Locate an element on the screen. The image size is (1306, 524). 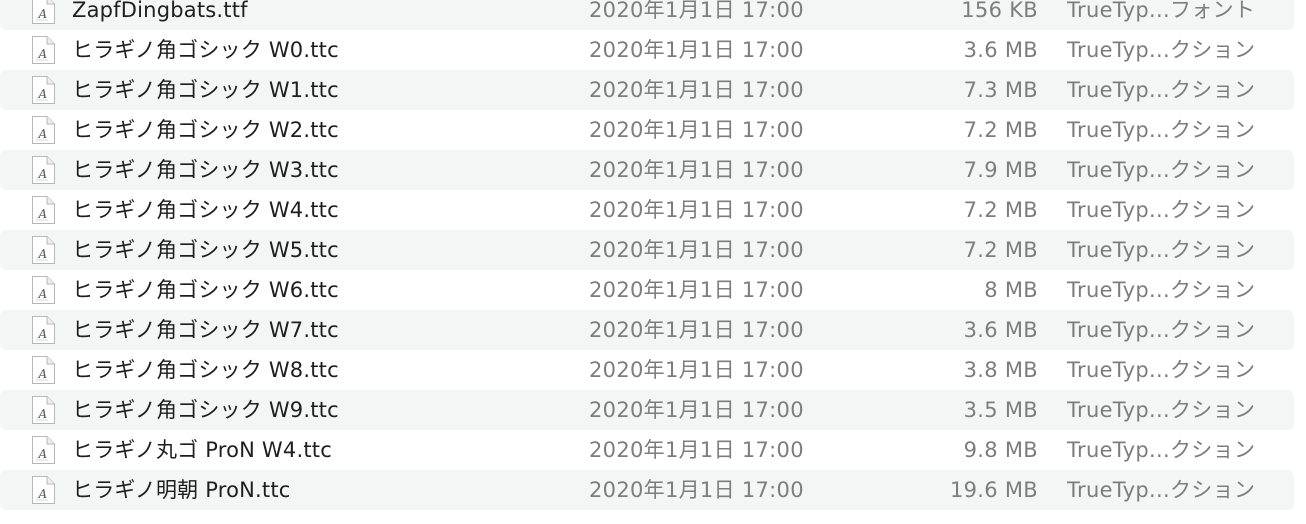
file-size: 7.9 MB is located at coordinates (1000, 170).